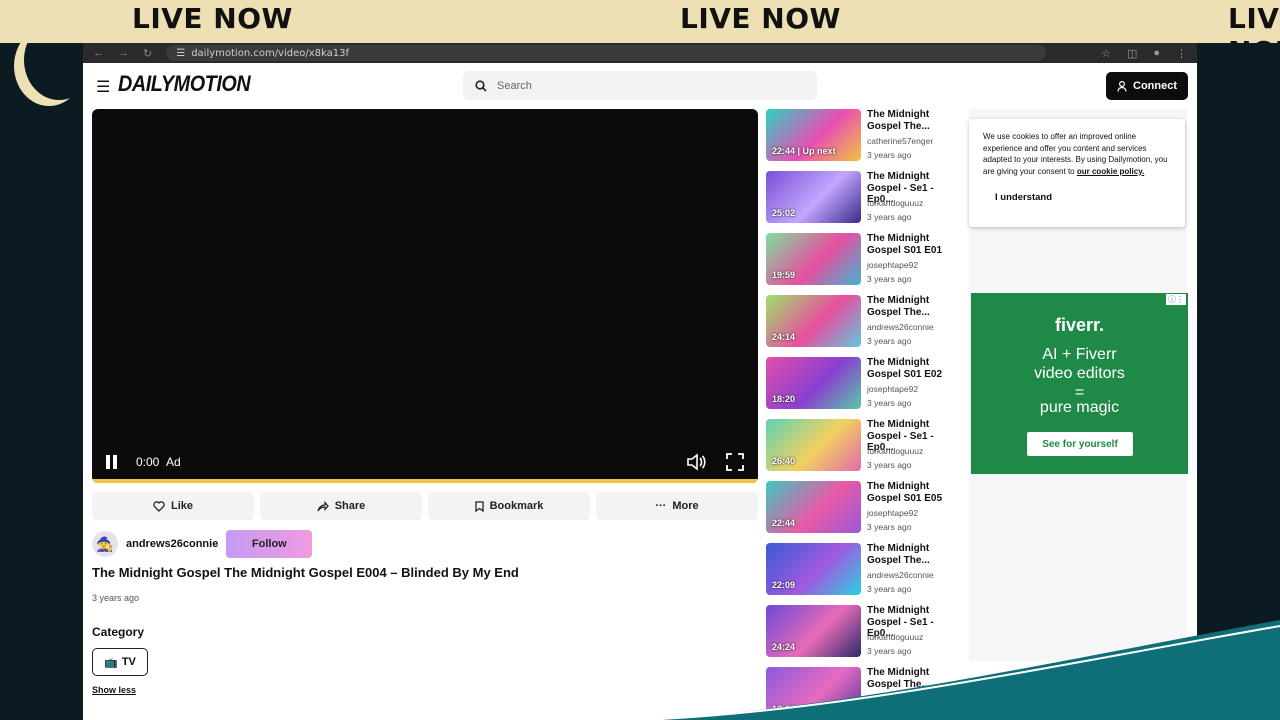 This screenshot has width=1280, height=720. What do you see at coordinates (116, 598) in the screenshot?
I see `video-age: 3 years ago` at bounding box center [116, 598].